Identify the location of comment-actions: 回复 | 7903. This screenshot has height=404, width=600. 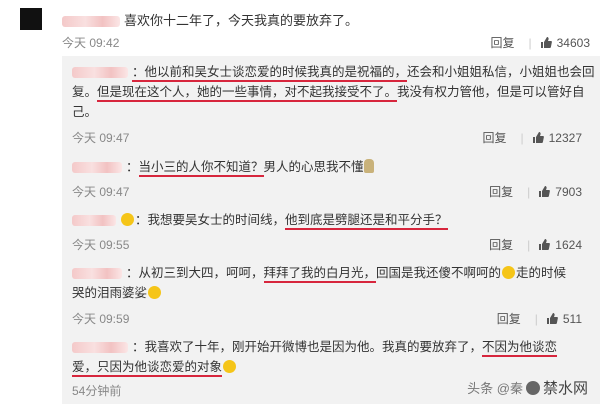
(535, 191).